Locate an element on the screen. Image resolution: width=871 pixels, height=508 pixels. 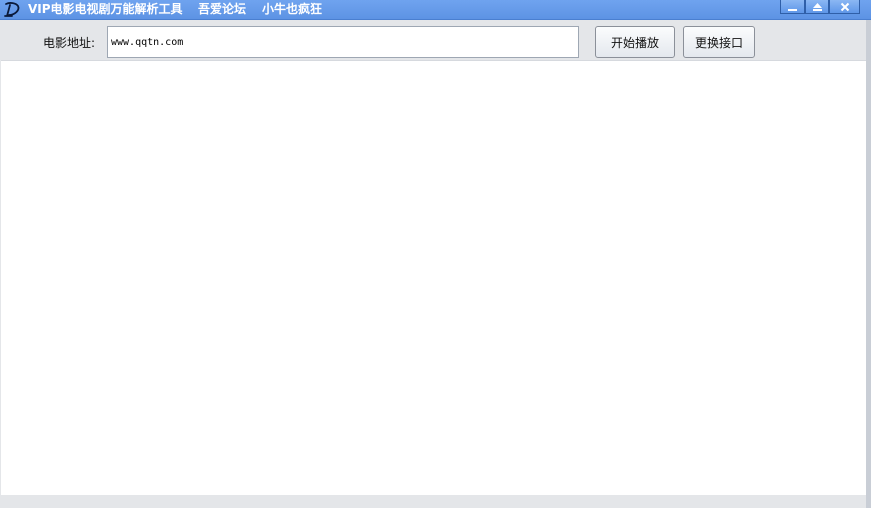
maximize-button is located at coordinates (817, 7).